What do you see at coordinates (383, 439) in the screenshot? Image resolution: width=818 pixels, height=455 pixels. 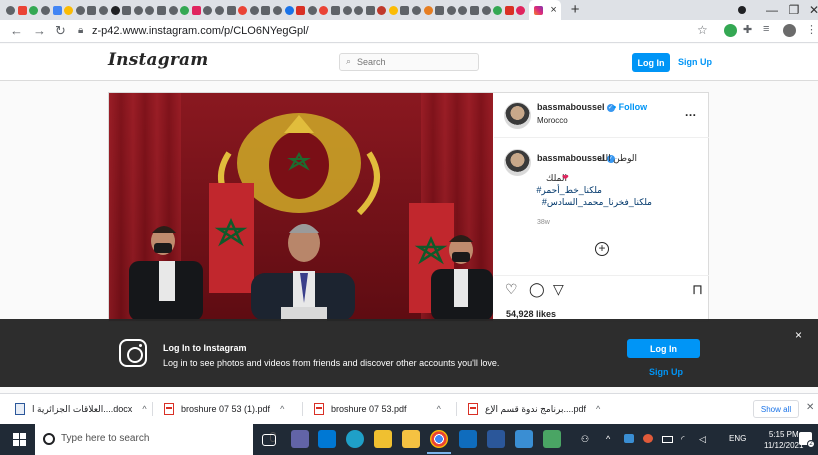 I see `store-app-icon` at bounding box center [383, 439].